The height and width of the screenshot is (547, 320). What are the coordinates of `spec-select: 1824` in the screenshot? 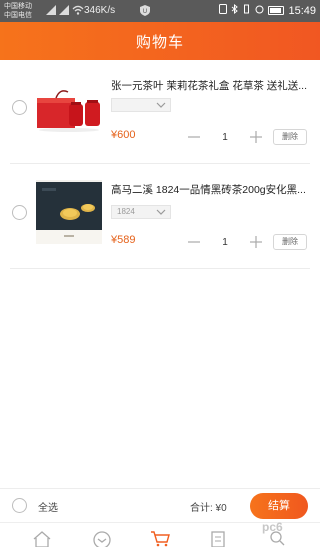 It's located at (141, 212).